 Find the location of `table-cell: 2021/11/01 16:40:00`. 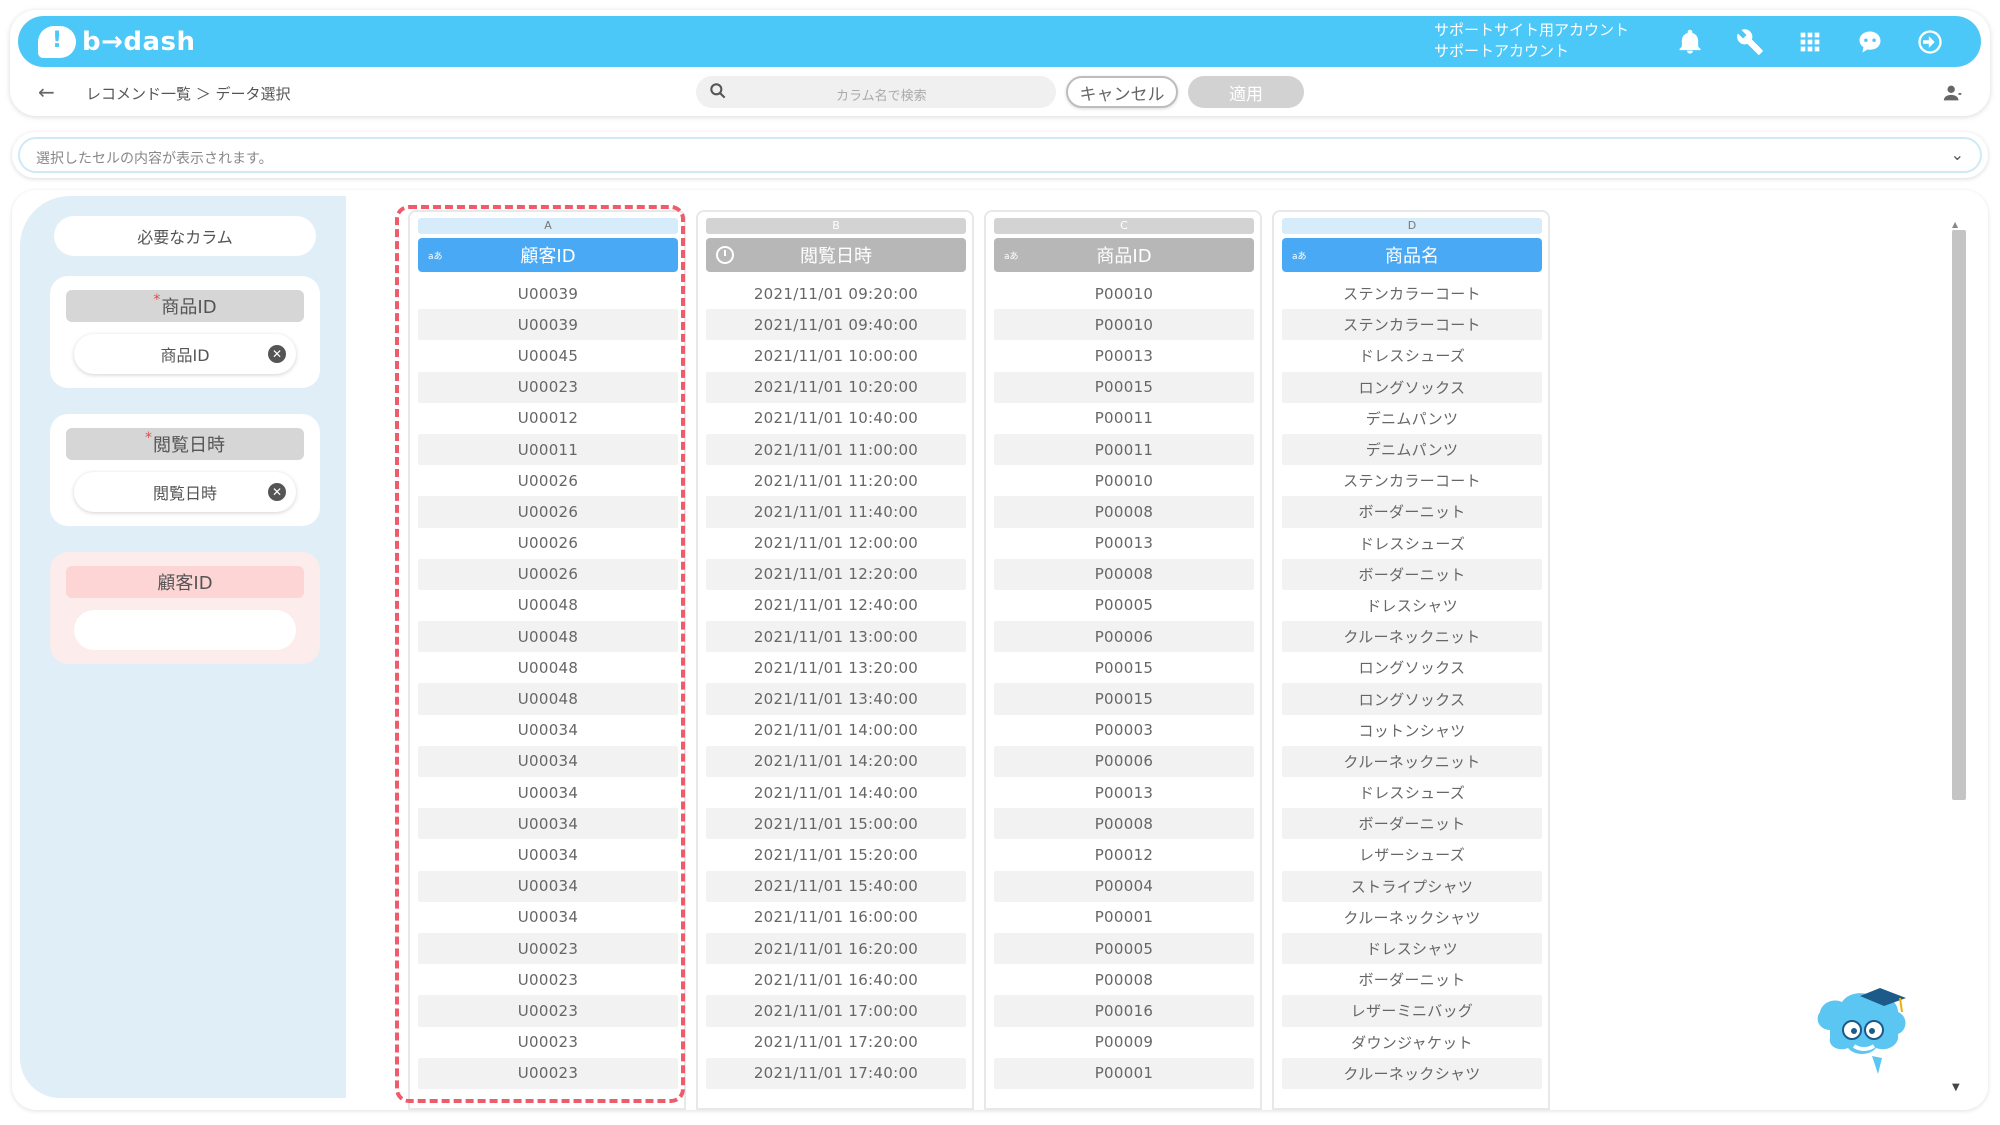

table-cell: 2021/11/01 16:40:00 is located at coordinates (836, 979).